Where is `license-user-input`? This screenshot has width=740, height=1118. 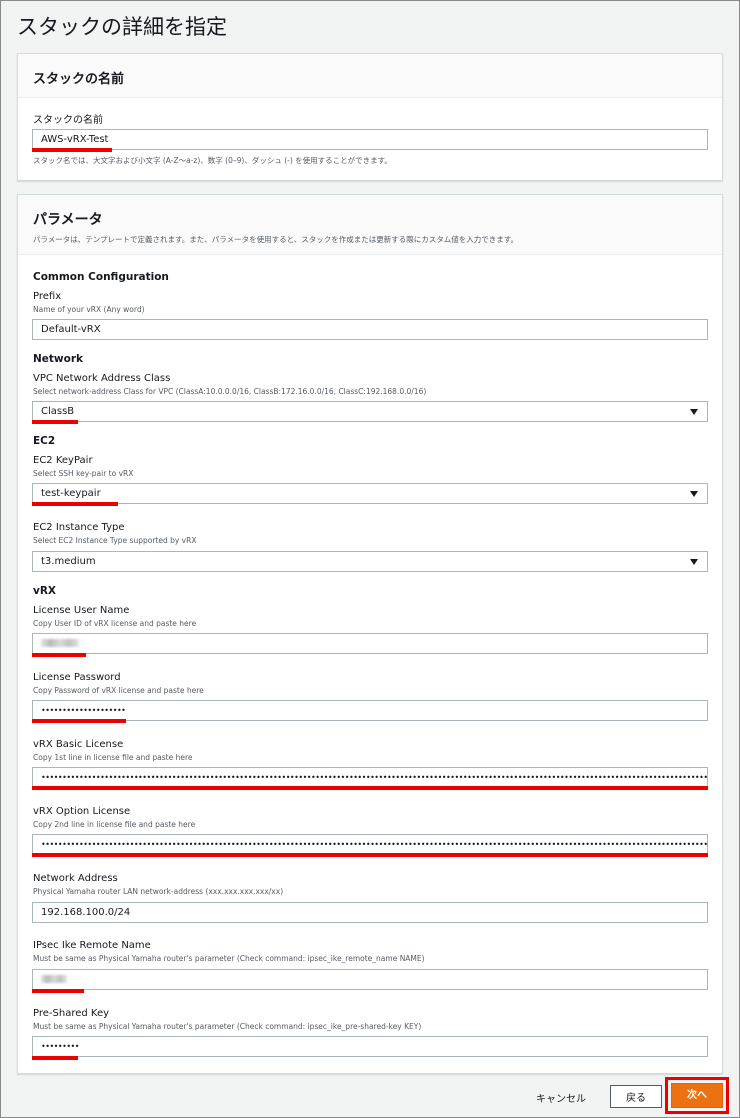 license-user-input is located at coordinates (370, 643).